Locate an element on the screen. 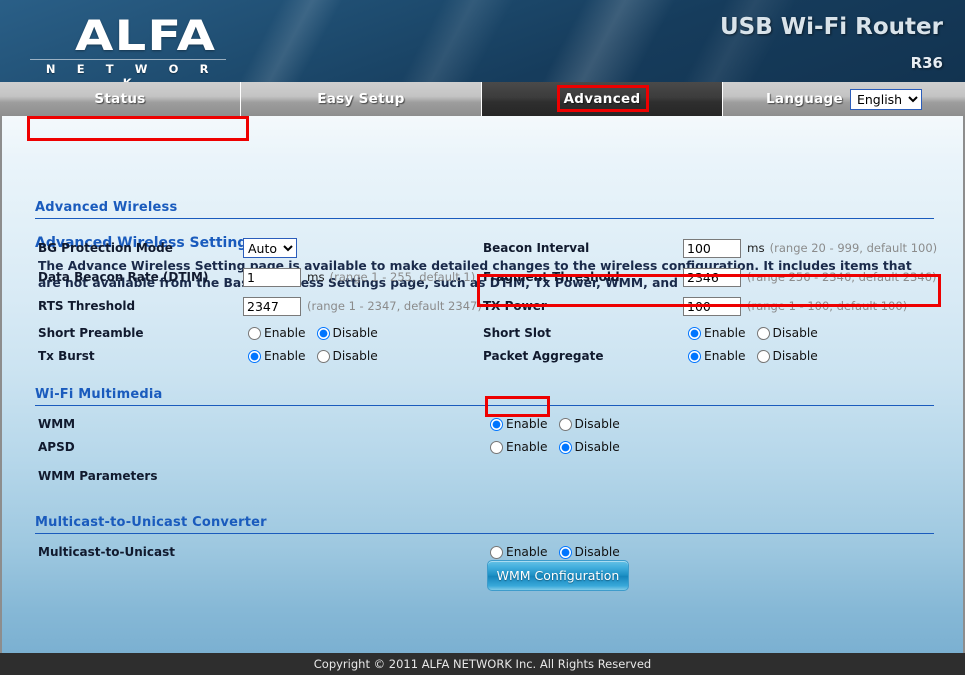 The height and width of the screenshot is (675, 965). row-short-slot: Short Slot Enable Disable is located at coordinates (650, 333).